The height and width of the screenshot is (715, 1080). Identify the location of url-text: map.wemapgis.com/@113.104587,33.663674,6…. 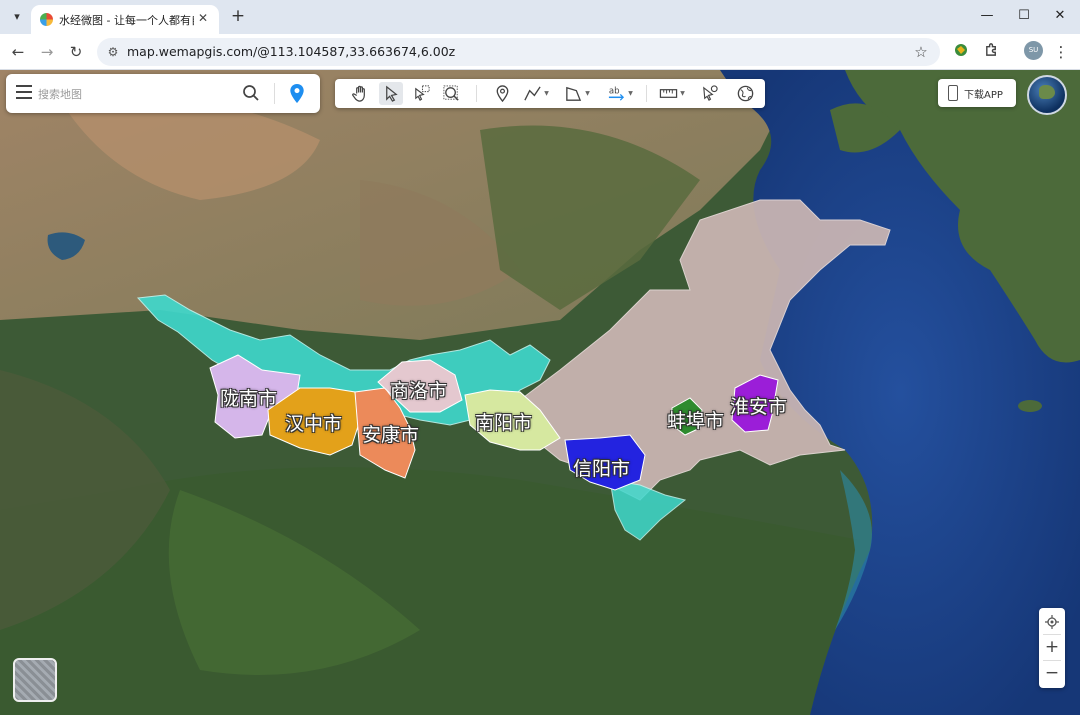
(291, 51).